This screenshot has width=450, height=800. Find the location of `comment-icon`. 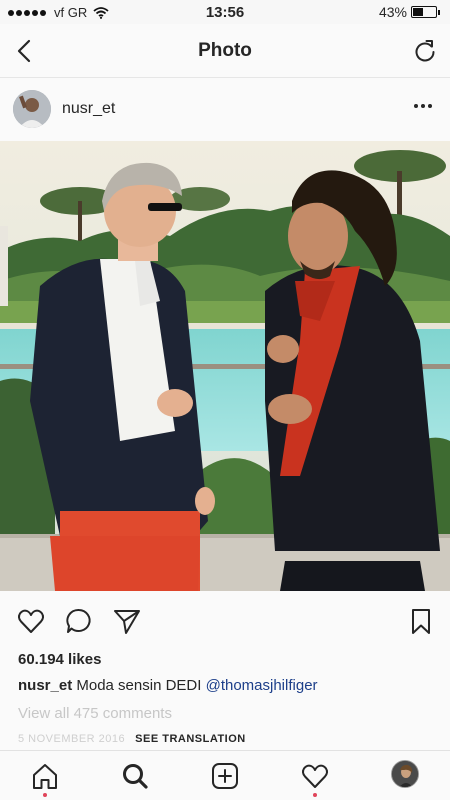

comment-icon is located at coordinates (79, 621).